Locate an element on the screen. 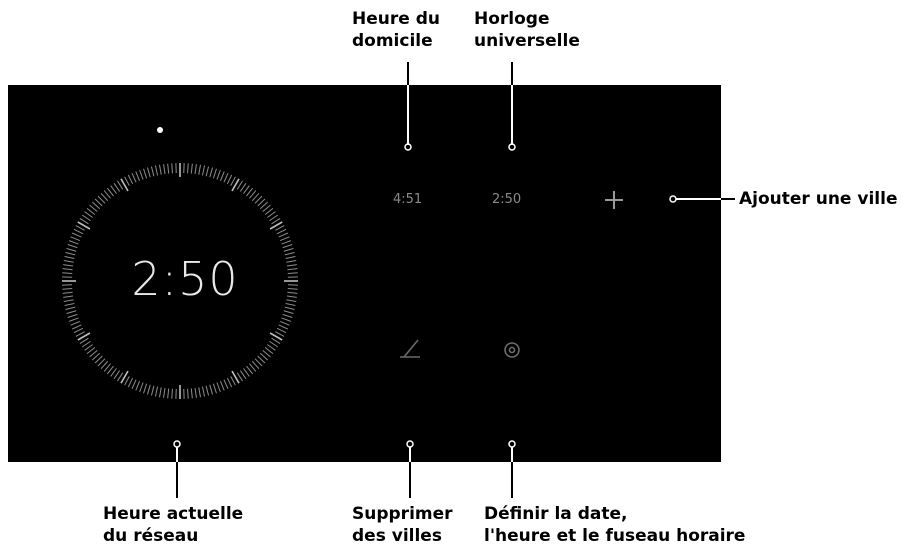 This screenshot has height=554, width=915. add-city-button is located at coordinates (614, 200).